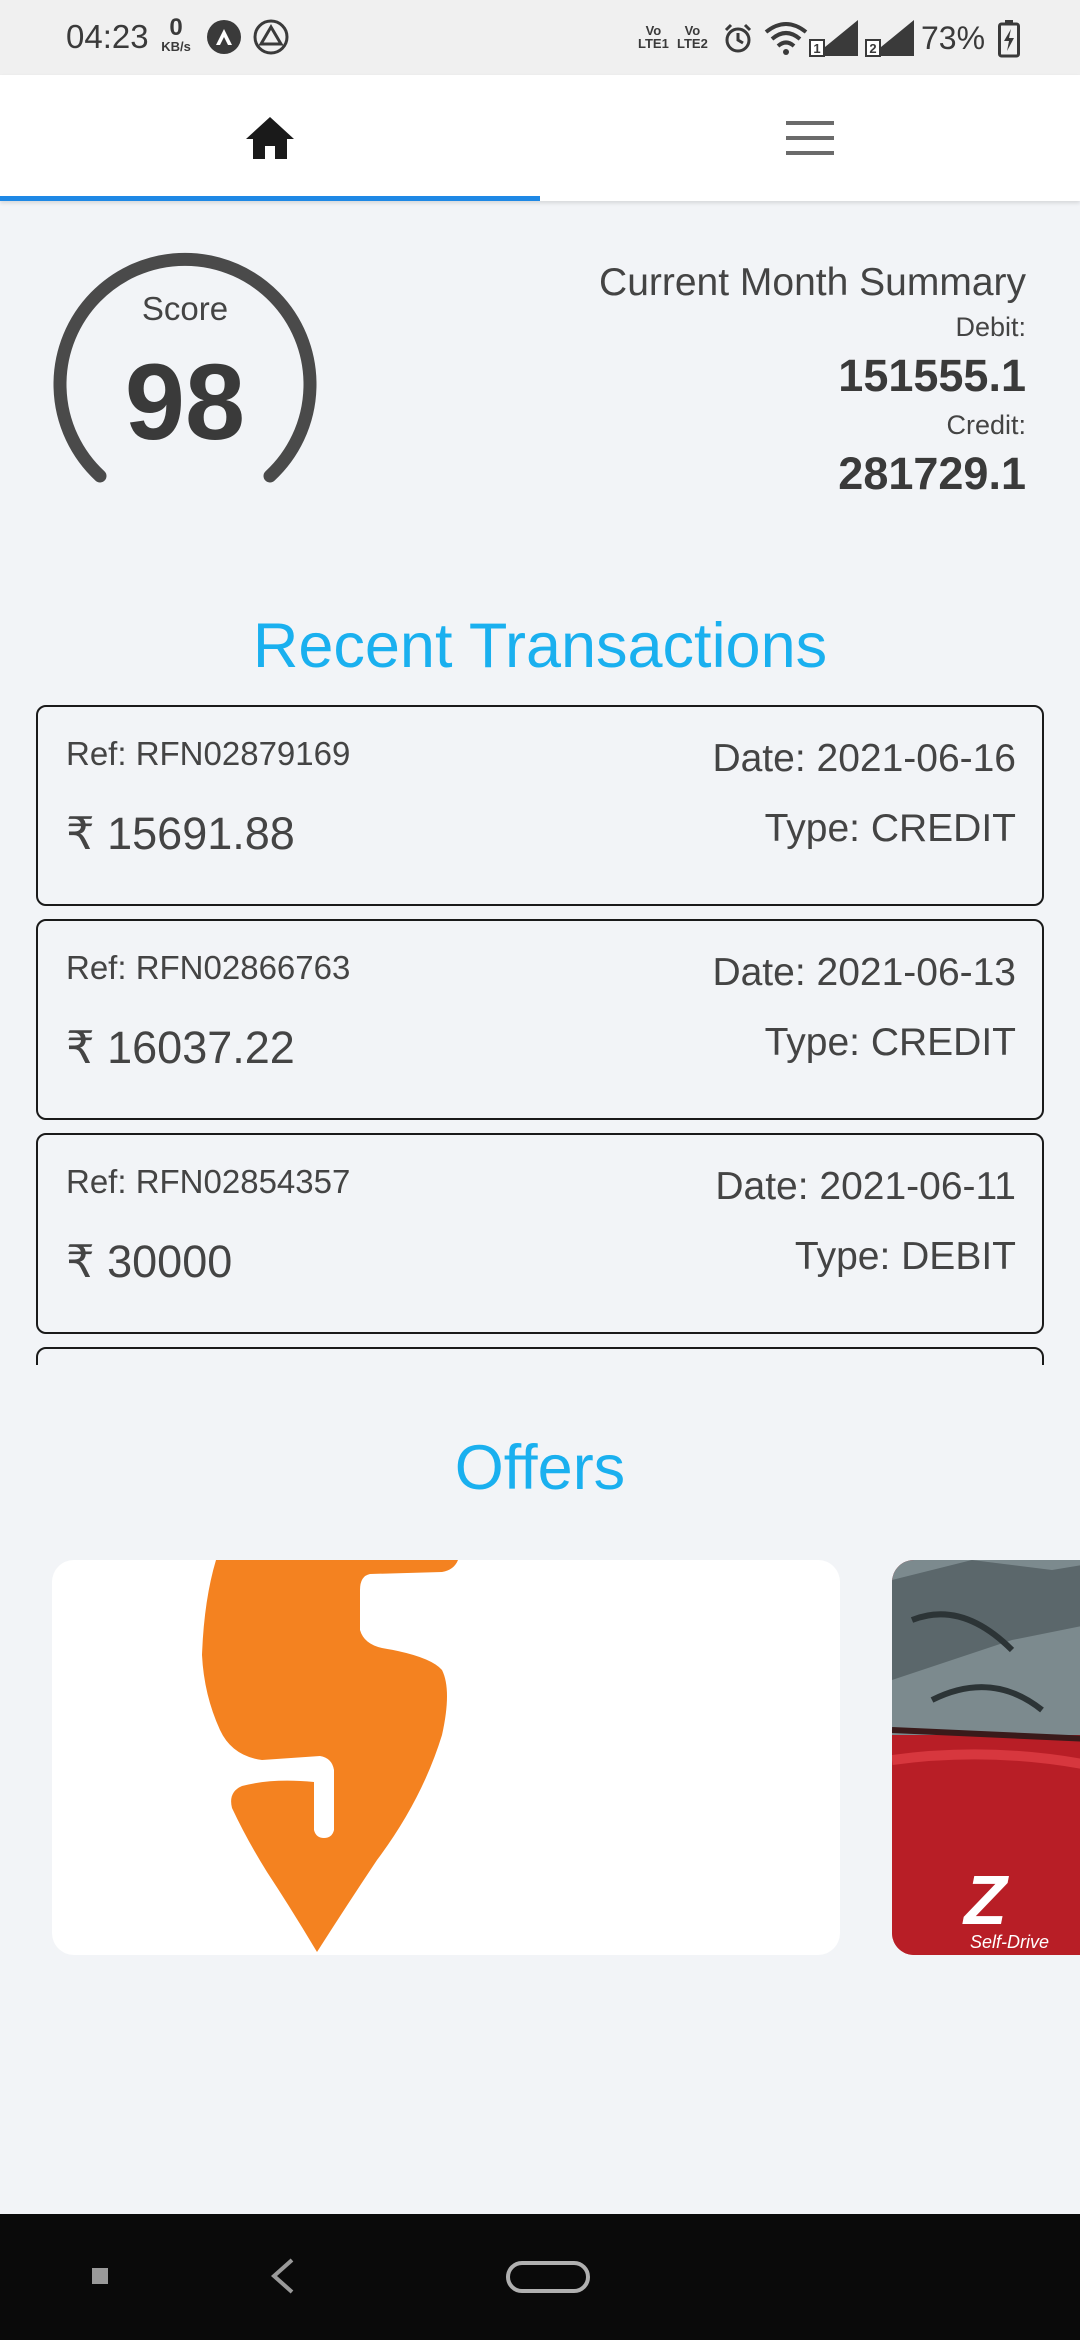 This screenshot has width=1080, height=2340. What do you see at coordinates (932, 375) in the screenshot?
I see `debit-value: 151555.1` at bounding box center [932, 375].